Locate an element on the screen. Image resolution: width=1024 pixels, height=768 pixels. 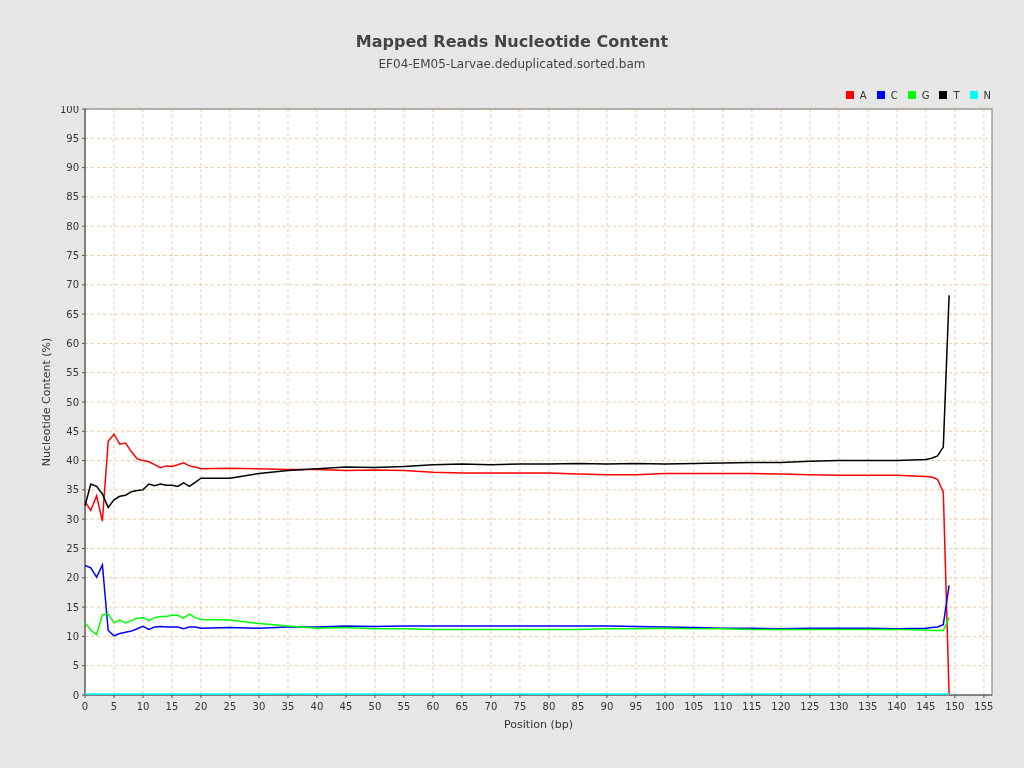
x-tick-label: 145 is located at coordinates (926, 706).